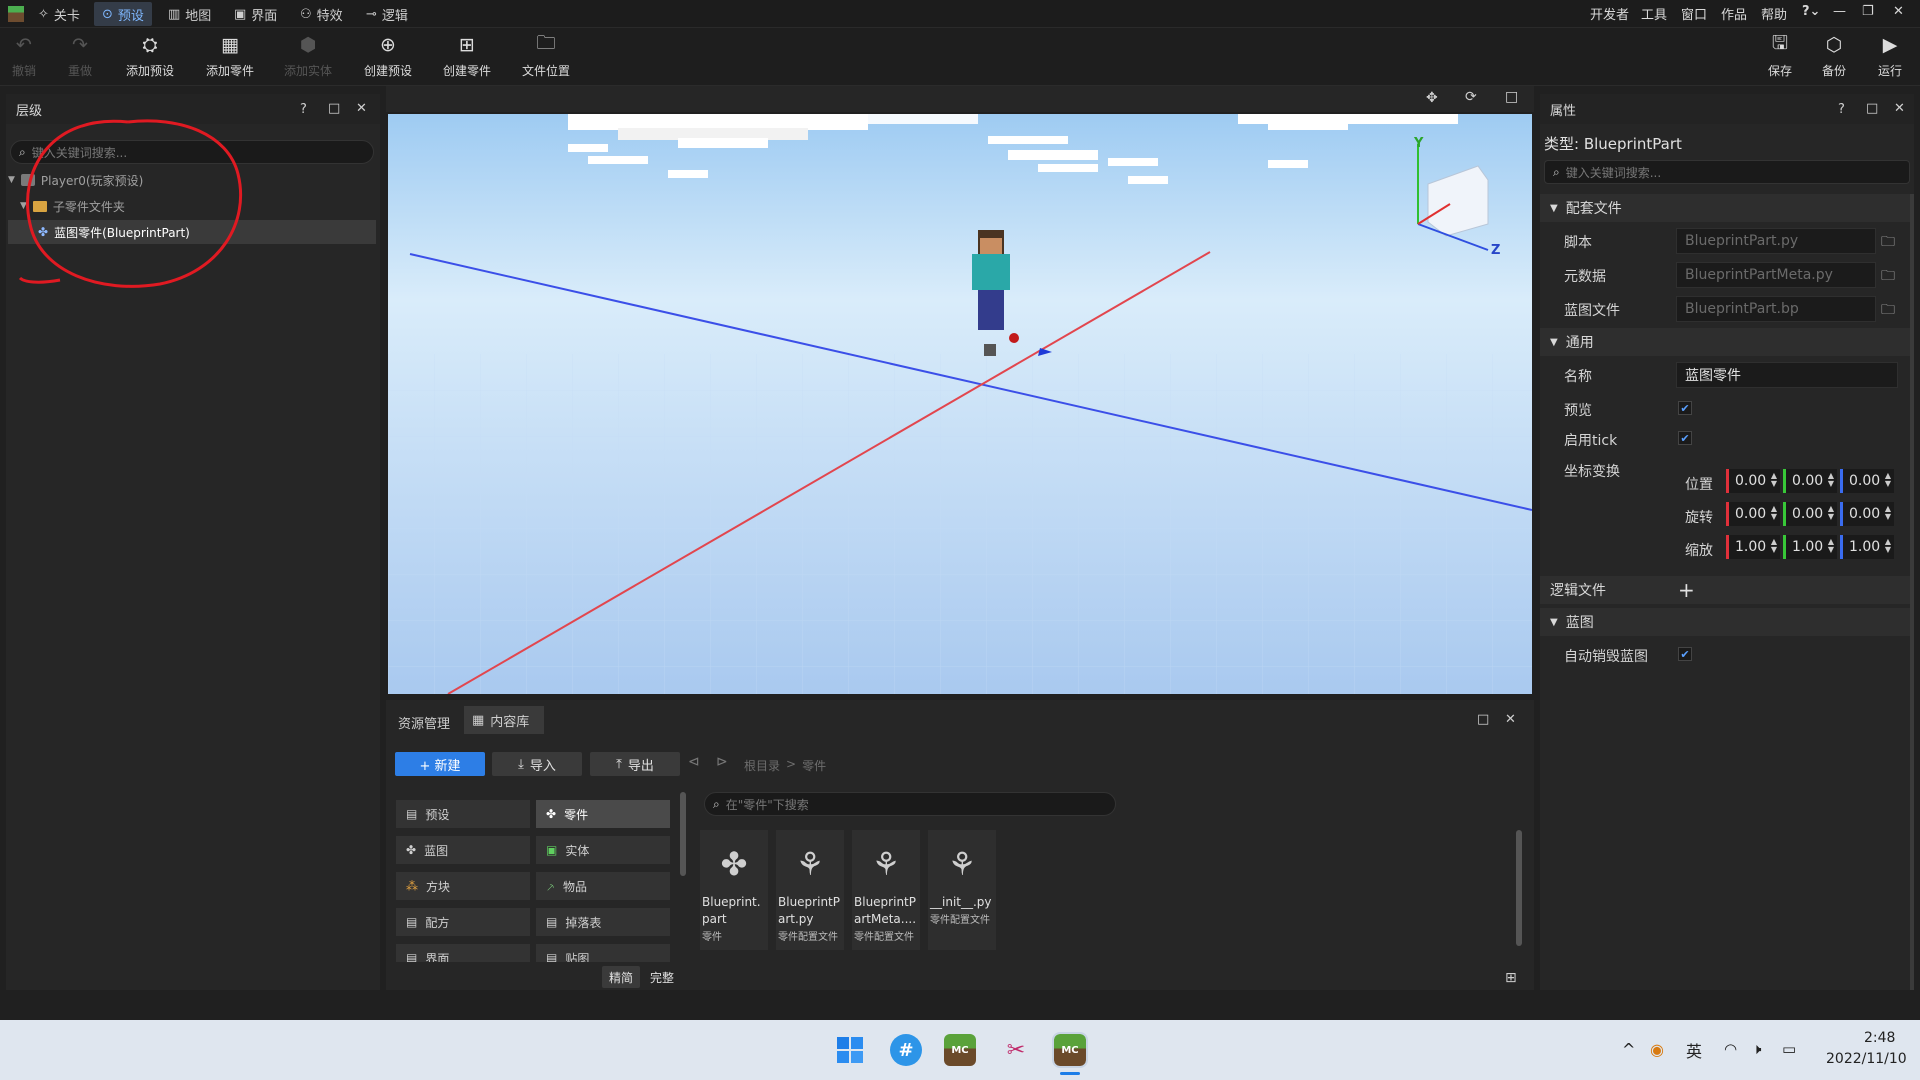 The width and height of the screenshot is (1920, 1080). I want to click on forward-icon: ⊳, so click(722, 762).